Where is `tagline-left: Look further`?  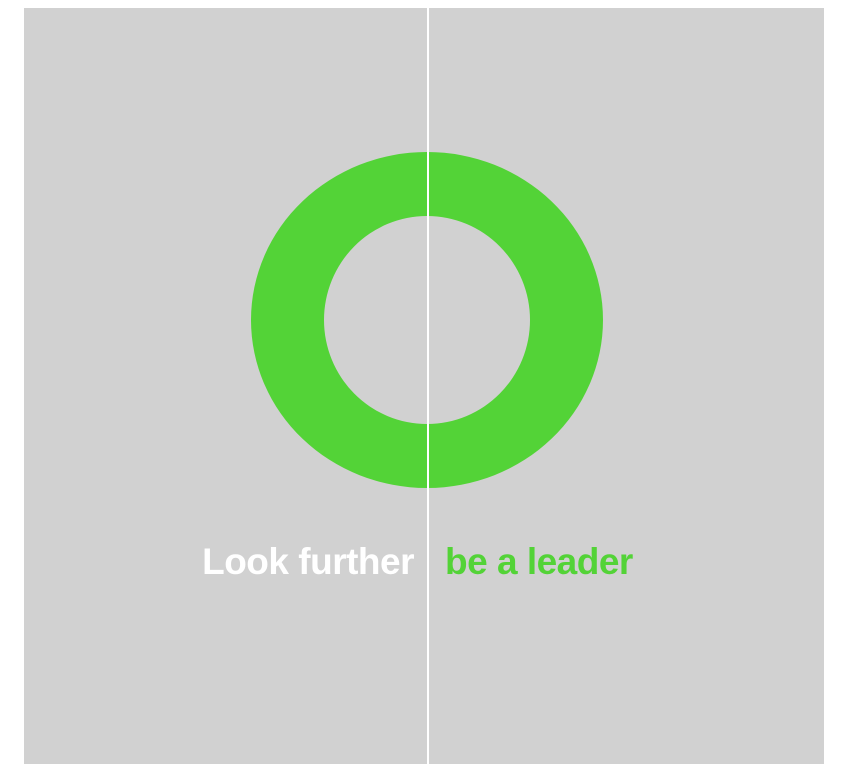 tagline-left: Look further is located at coordinates (308, 561).